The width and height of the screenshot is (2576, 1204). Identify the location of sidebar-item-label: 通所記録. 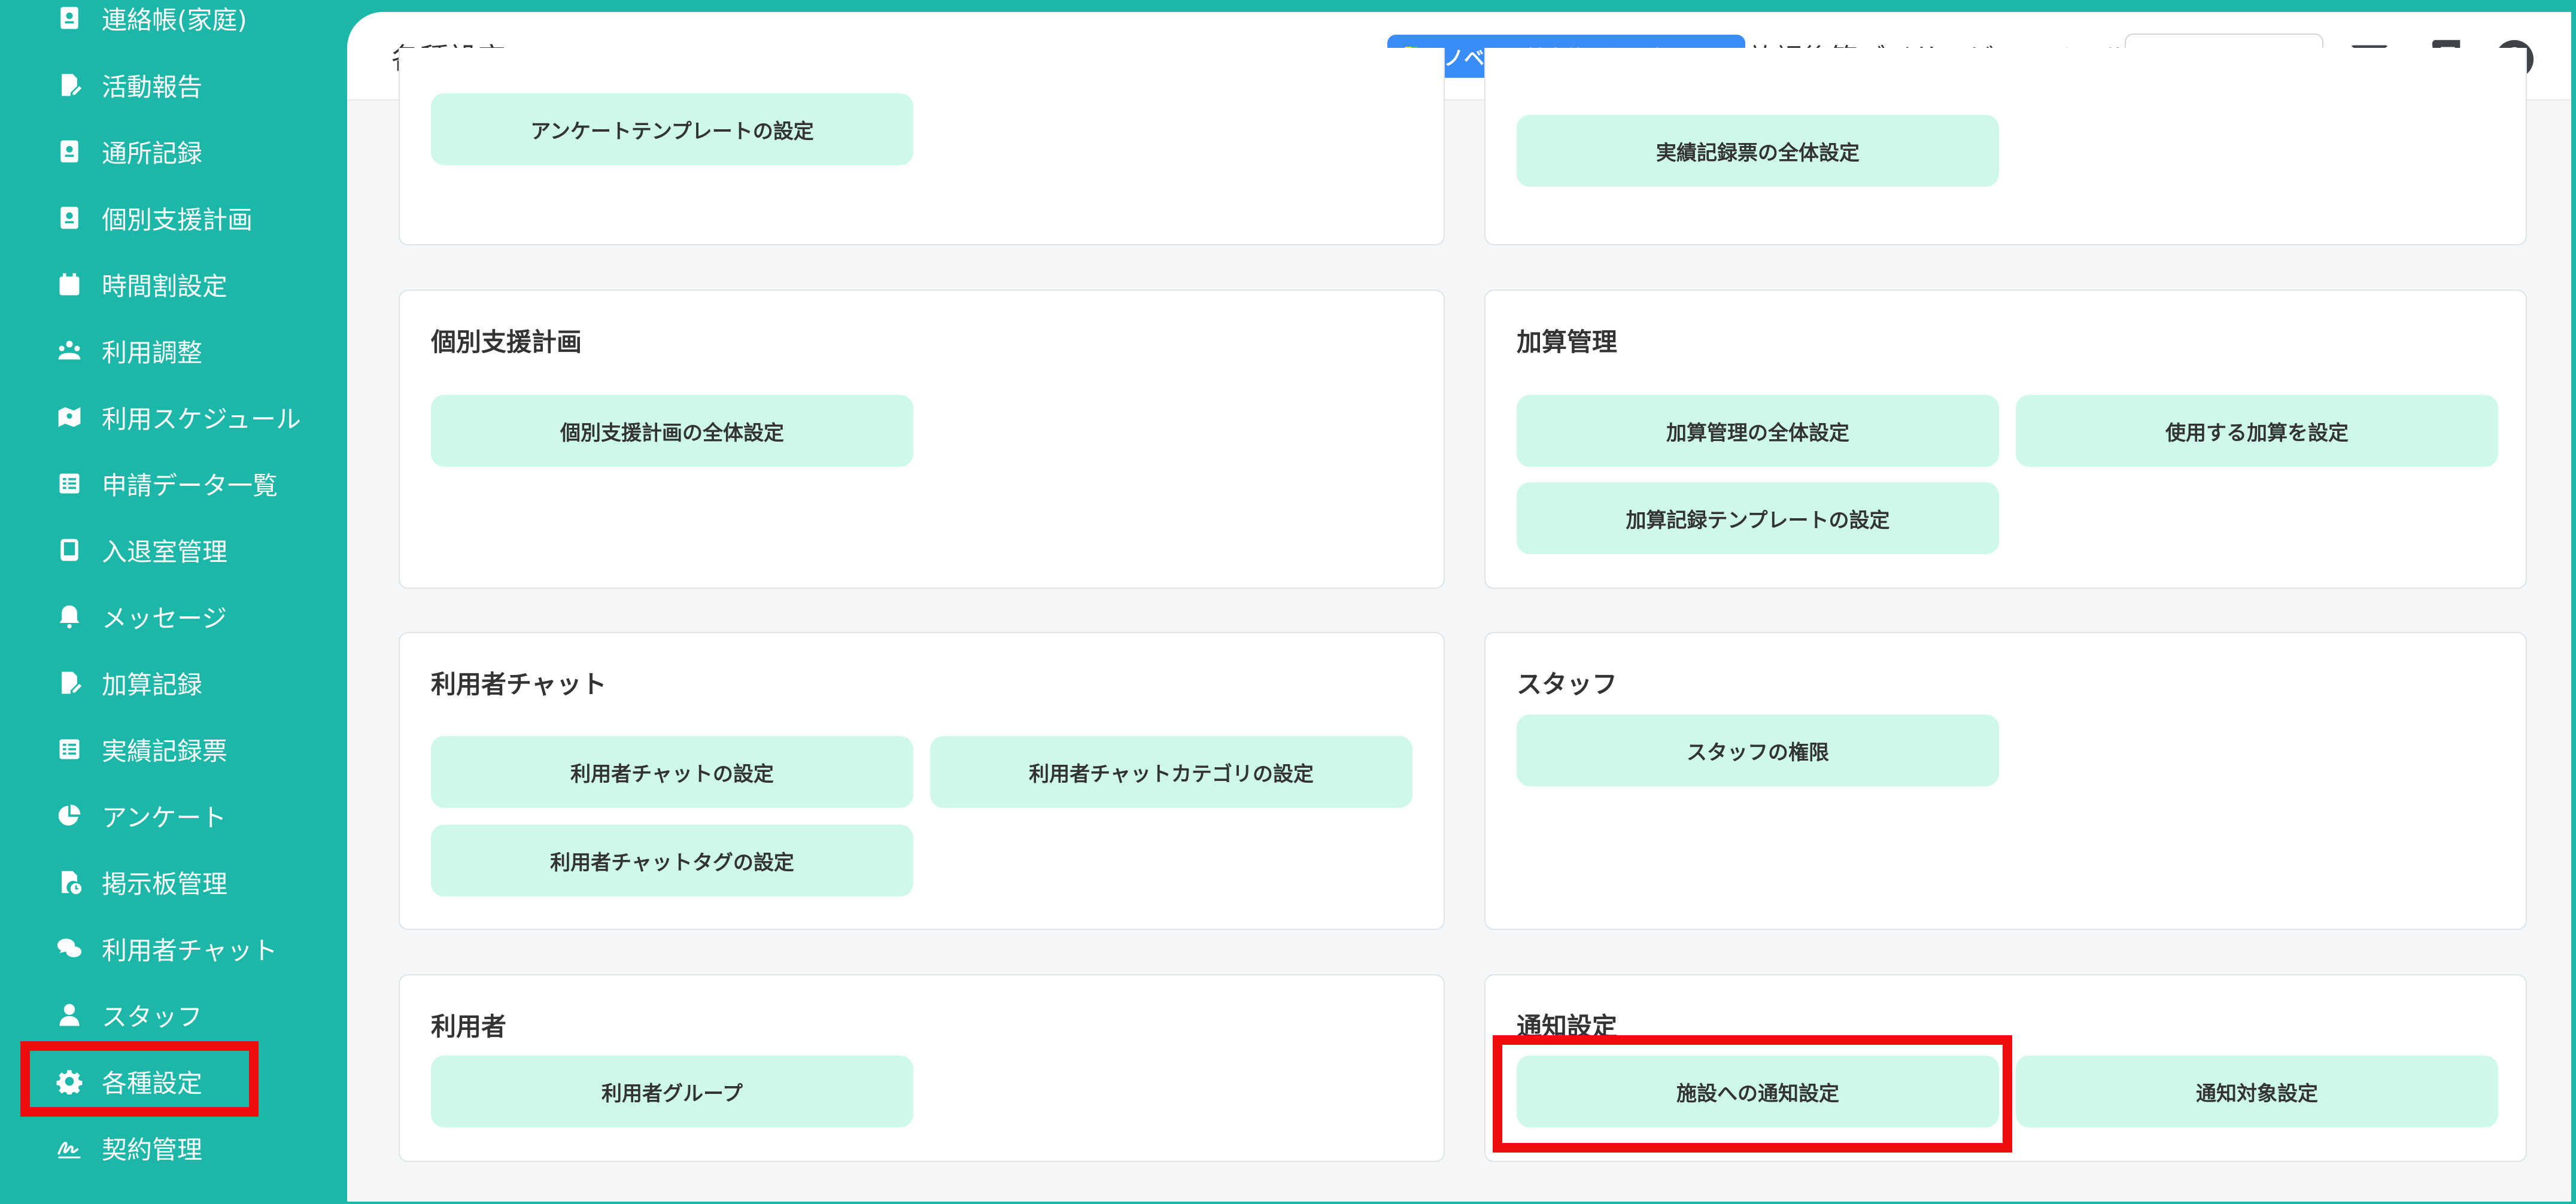
(152, 153).